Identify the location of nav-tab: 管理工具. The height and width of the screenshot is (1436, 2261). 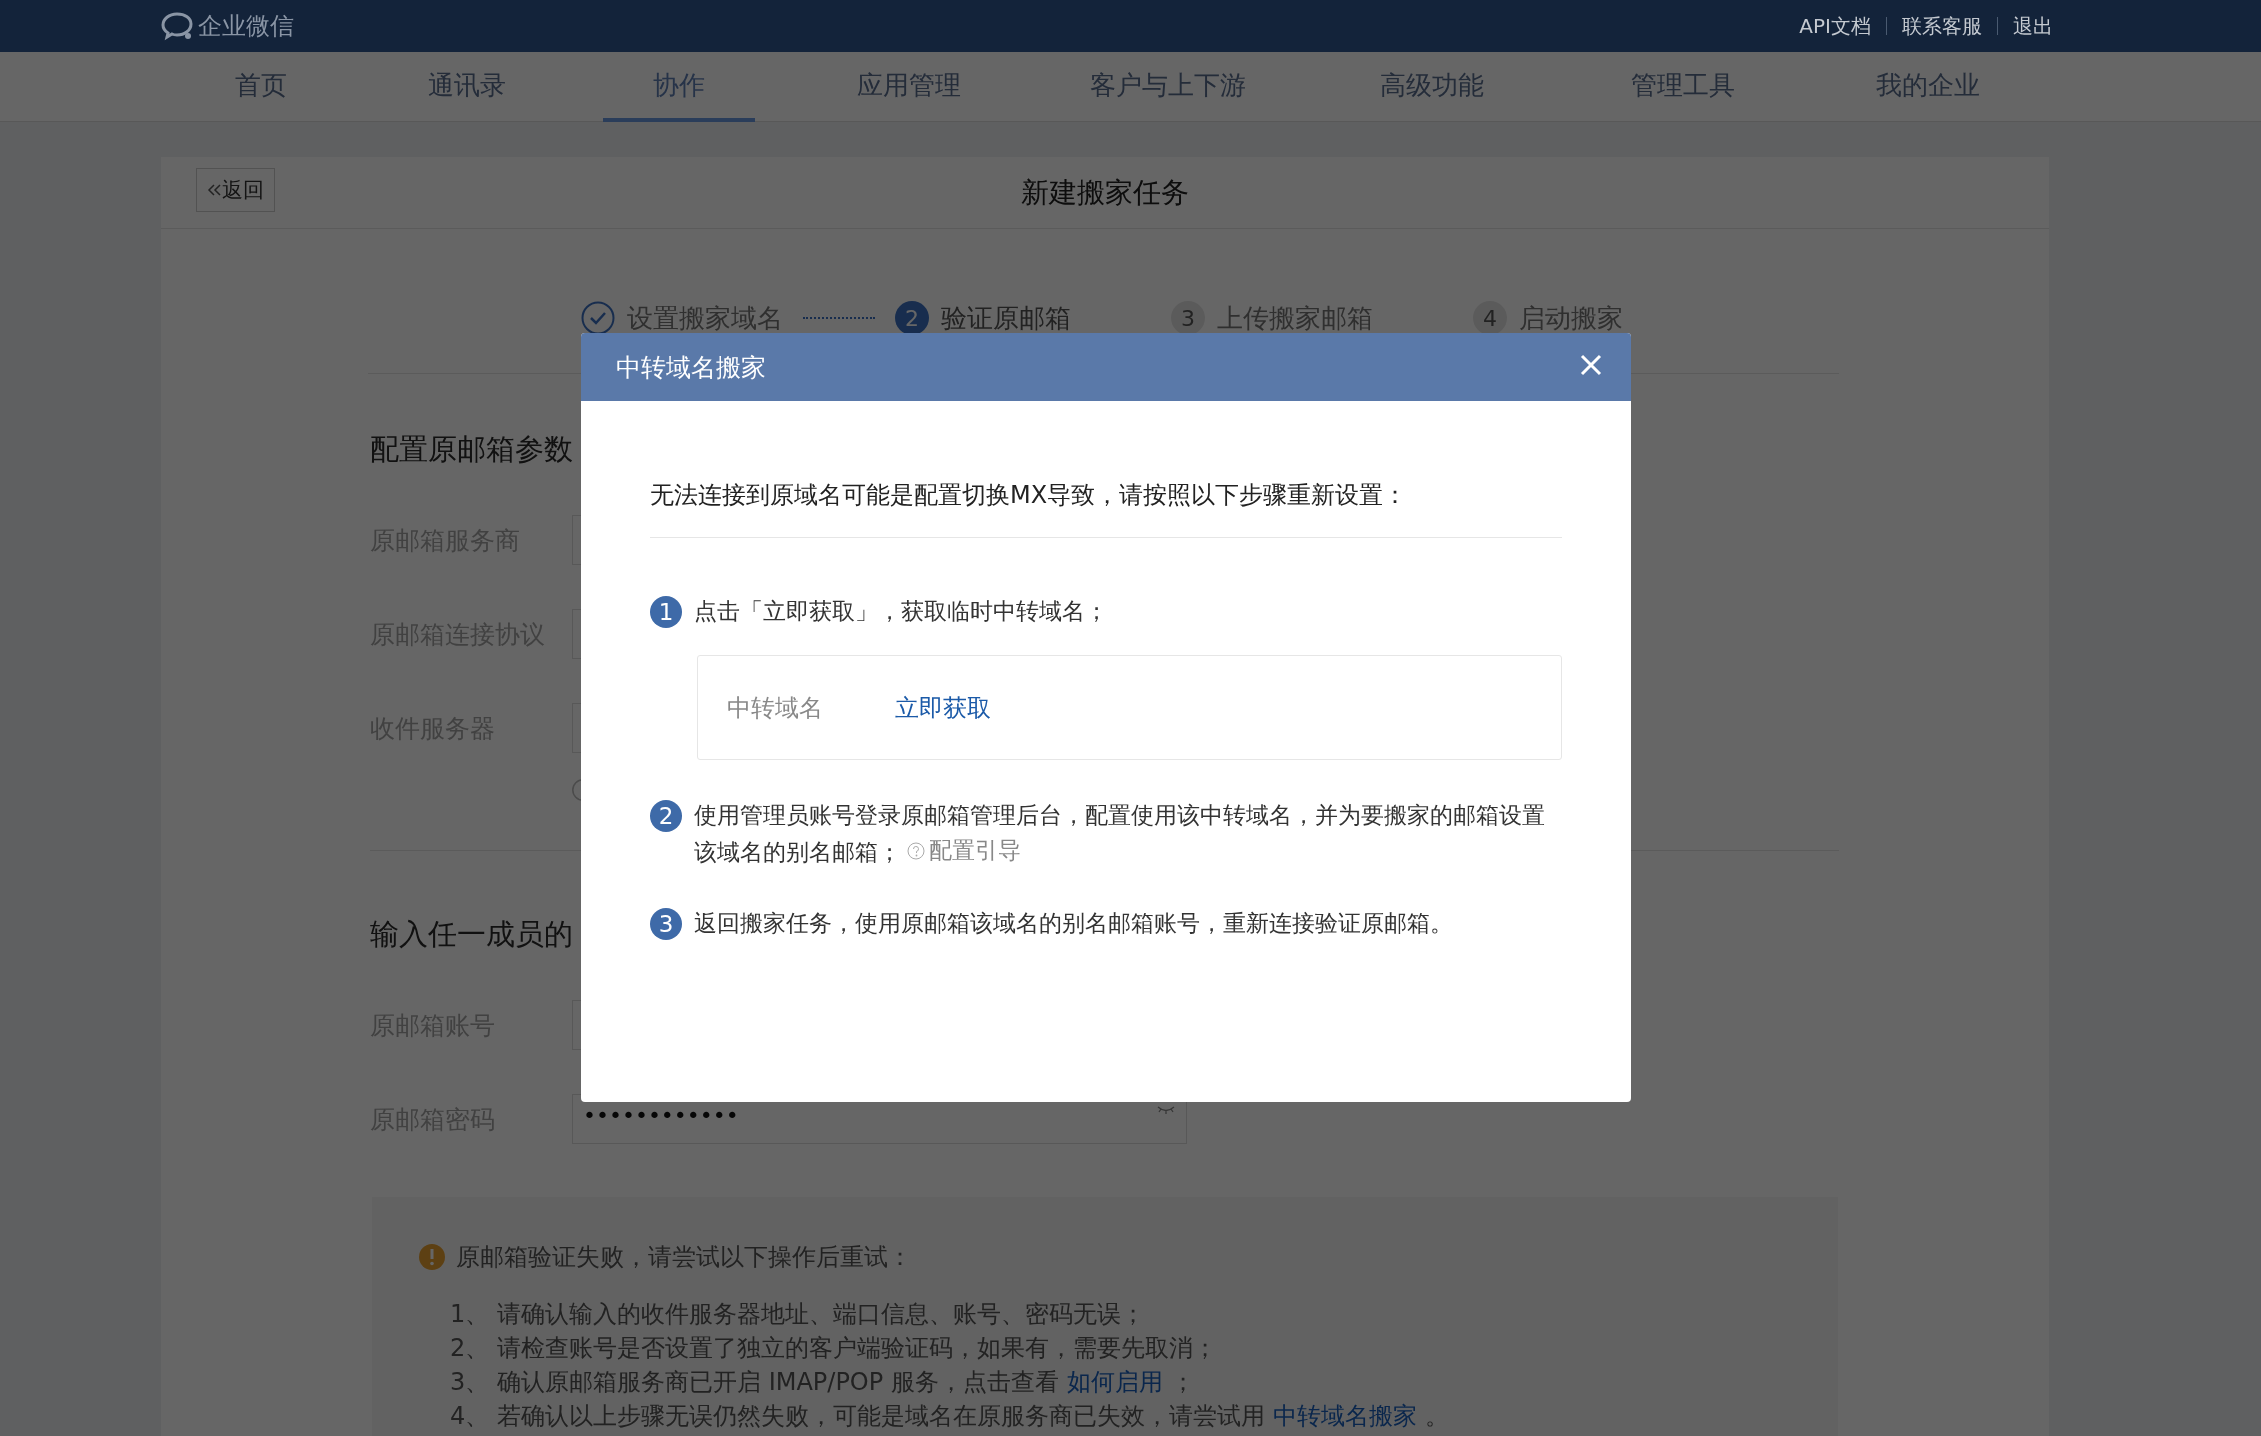
(1682, 87).